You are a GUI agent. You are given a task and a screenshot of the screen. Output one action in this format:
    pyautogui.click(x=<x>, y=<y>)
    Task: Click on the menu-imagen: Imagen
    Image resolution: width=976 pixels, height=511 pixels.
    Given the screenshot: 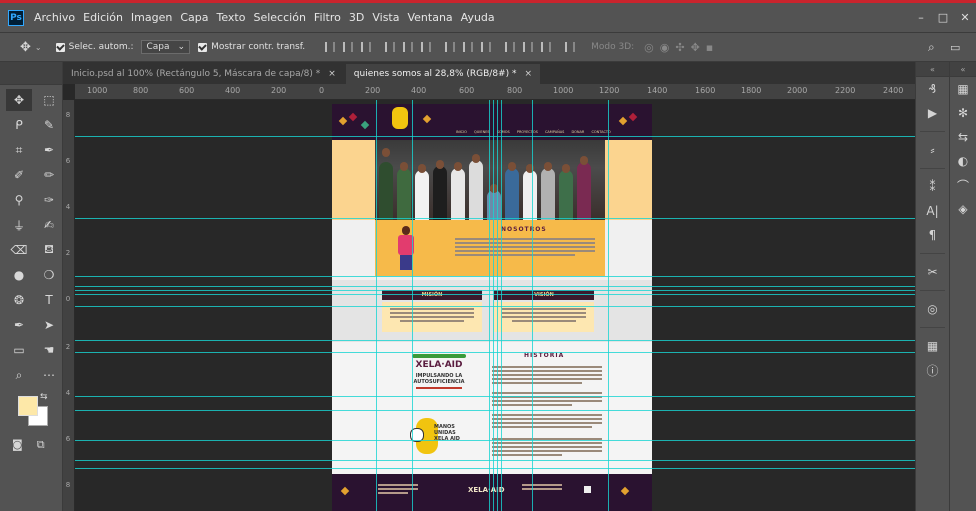 What is the action you would take?
    pyautogui.click(x=151, y=17)
    